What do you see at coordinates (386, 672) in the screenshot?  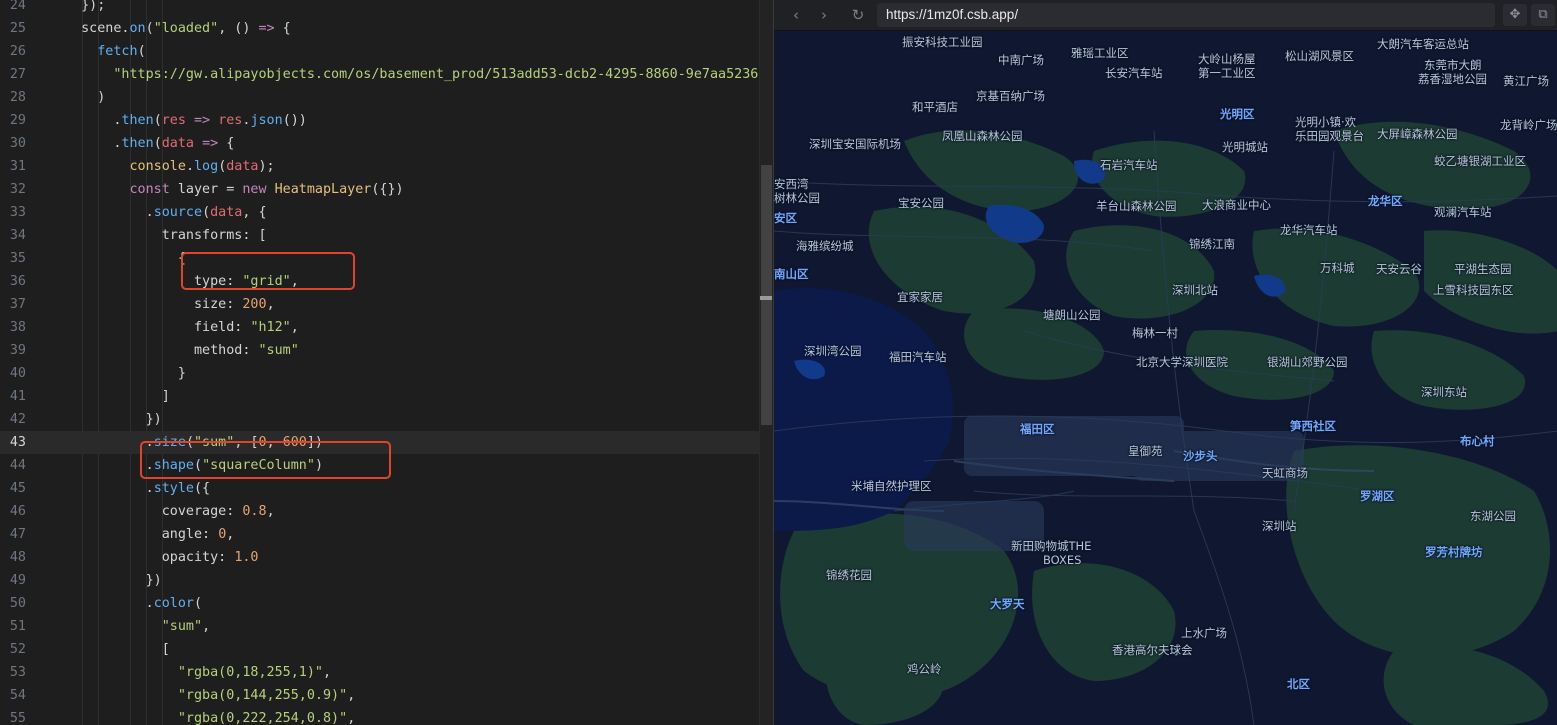 I see `code-line: 53 "rgba(0,18,255,1)",` at bounding box center [386, 672].